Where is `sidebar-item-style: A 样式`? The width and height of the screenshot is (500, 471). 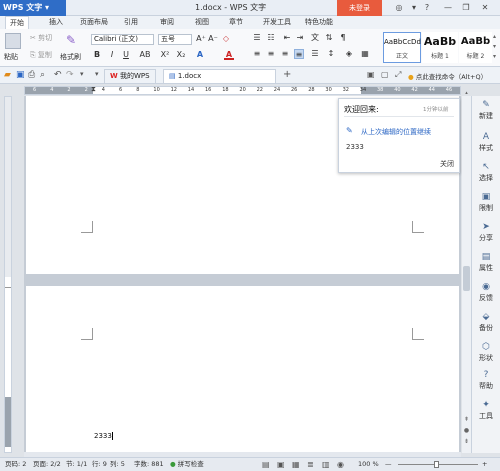
sidebar-item-style: A 样式 is located at coordinates (486, 142).